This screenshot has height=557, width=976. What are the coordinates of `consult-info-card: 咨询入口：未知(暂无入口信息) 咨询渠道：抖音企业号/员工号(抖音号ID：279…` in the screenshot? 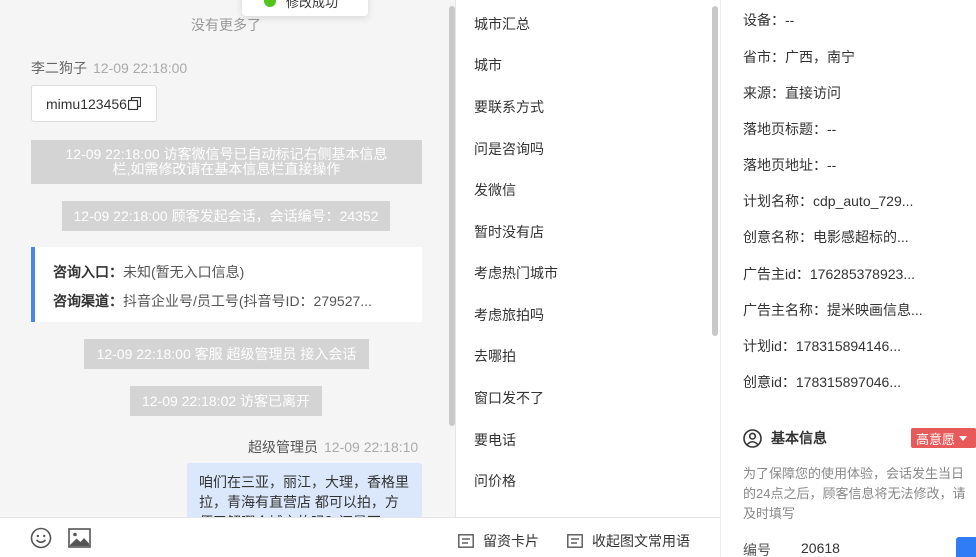 It's located at (226, 284).